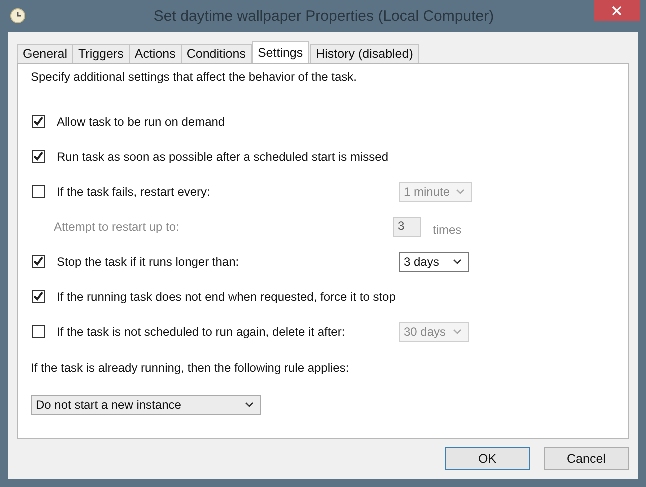  I want to click on close-button, so click(617, 10).